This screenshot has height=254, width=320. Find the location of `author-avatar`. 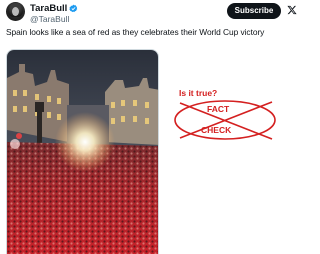

author-avatar is located at coordinates (15, 11).